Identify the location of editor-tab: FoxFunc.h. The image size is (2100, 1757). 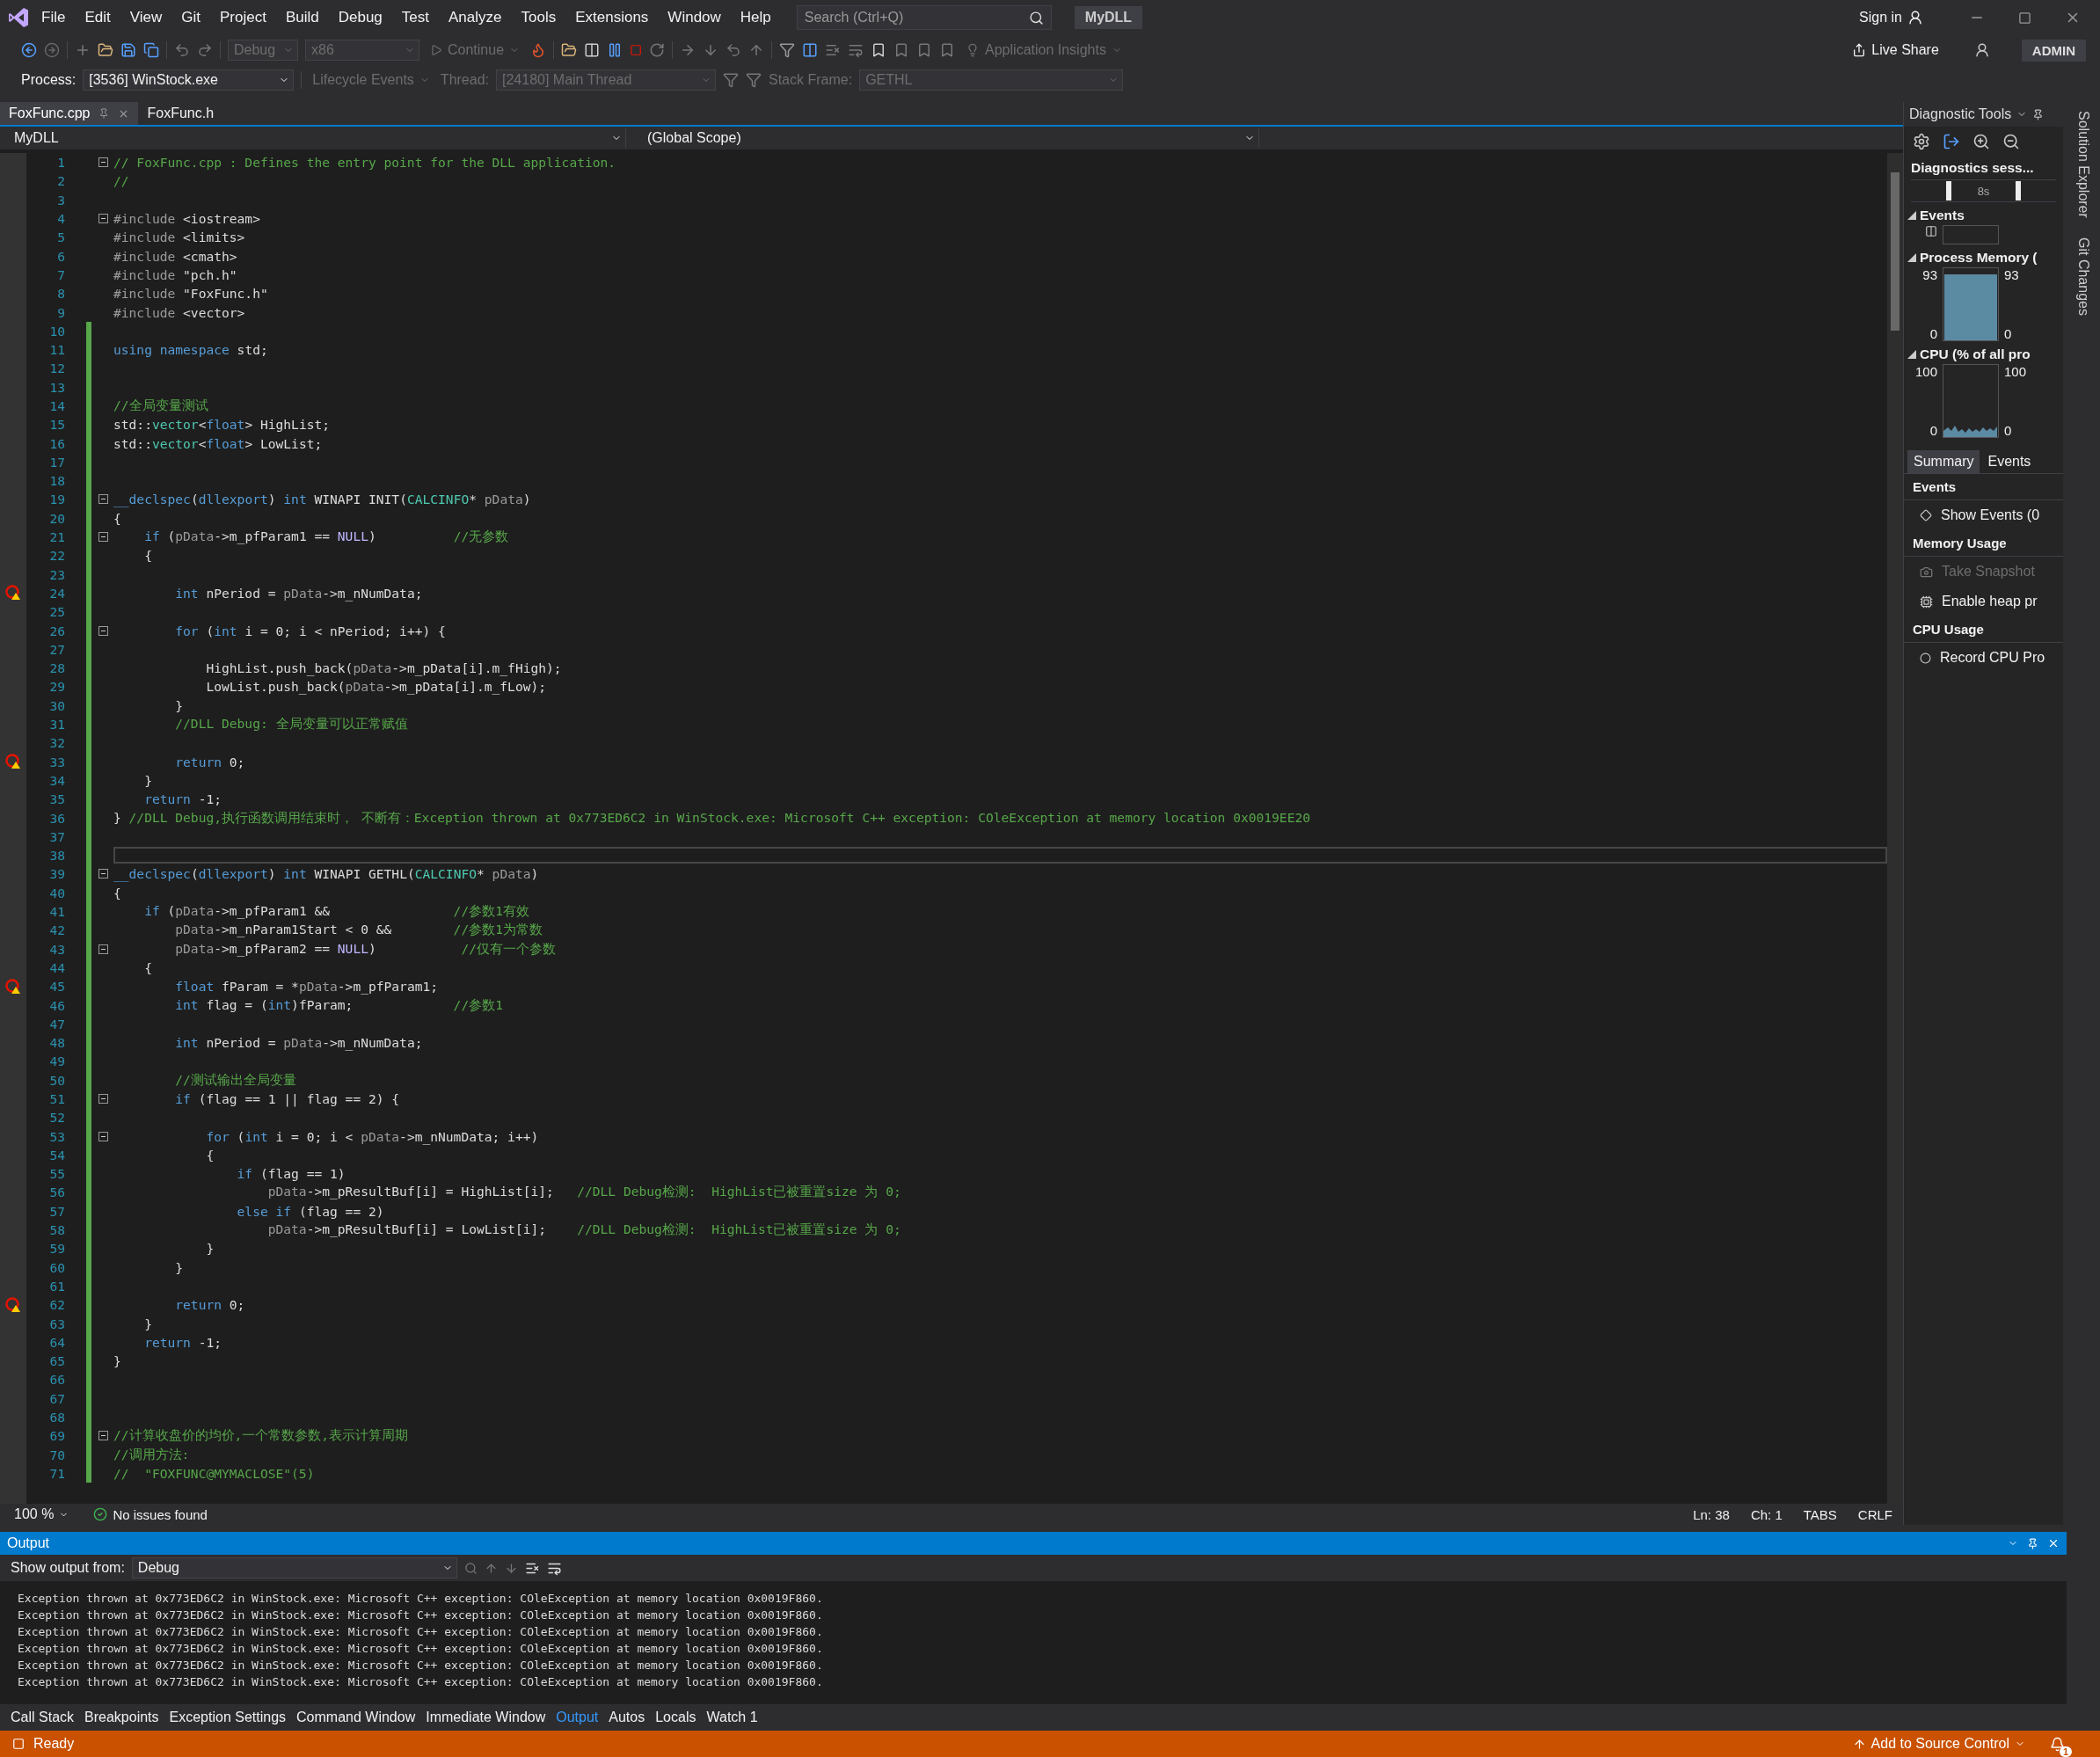
(181, 113).